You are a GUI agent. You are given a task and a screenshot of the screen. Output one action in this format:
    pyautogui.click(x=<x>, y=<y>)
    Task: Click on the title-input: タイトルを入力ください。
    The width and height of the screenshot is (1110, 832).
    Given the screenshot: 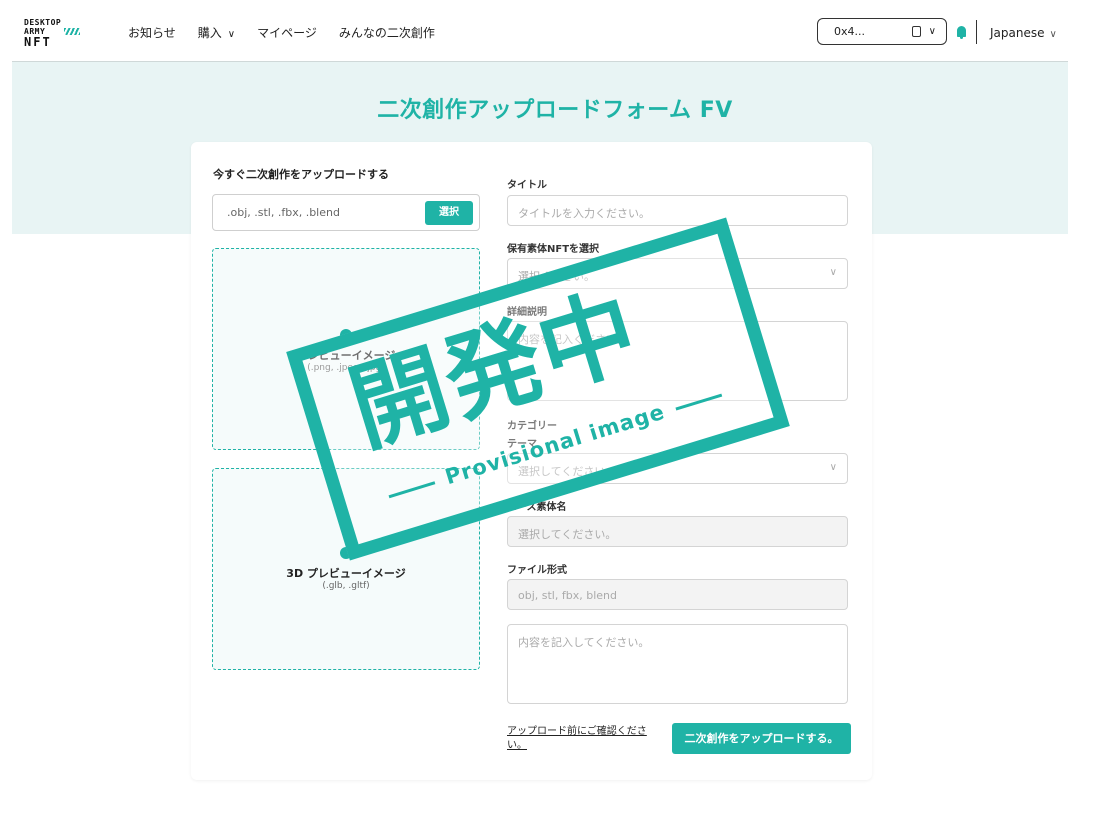 What is the action you would take?
    pyautogui.click(x=677, y=210)
    